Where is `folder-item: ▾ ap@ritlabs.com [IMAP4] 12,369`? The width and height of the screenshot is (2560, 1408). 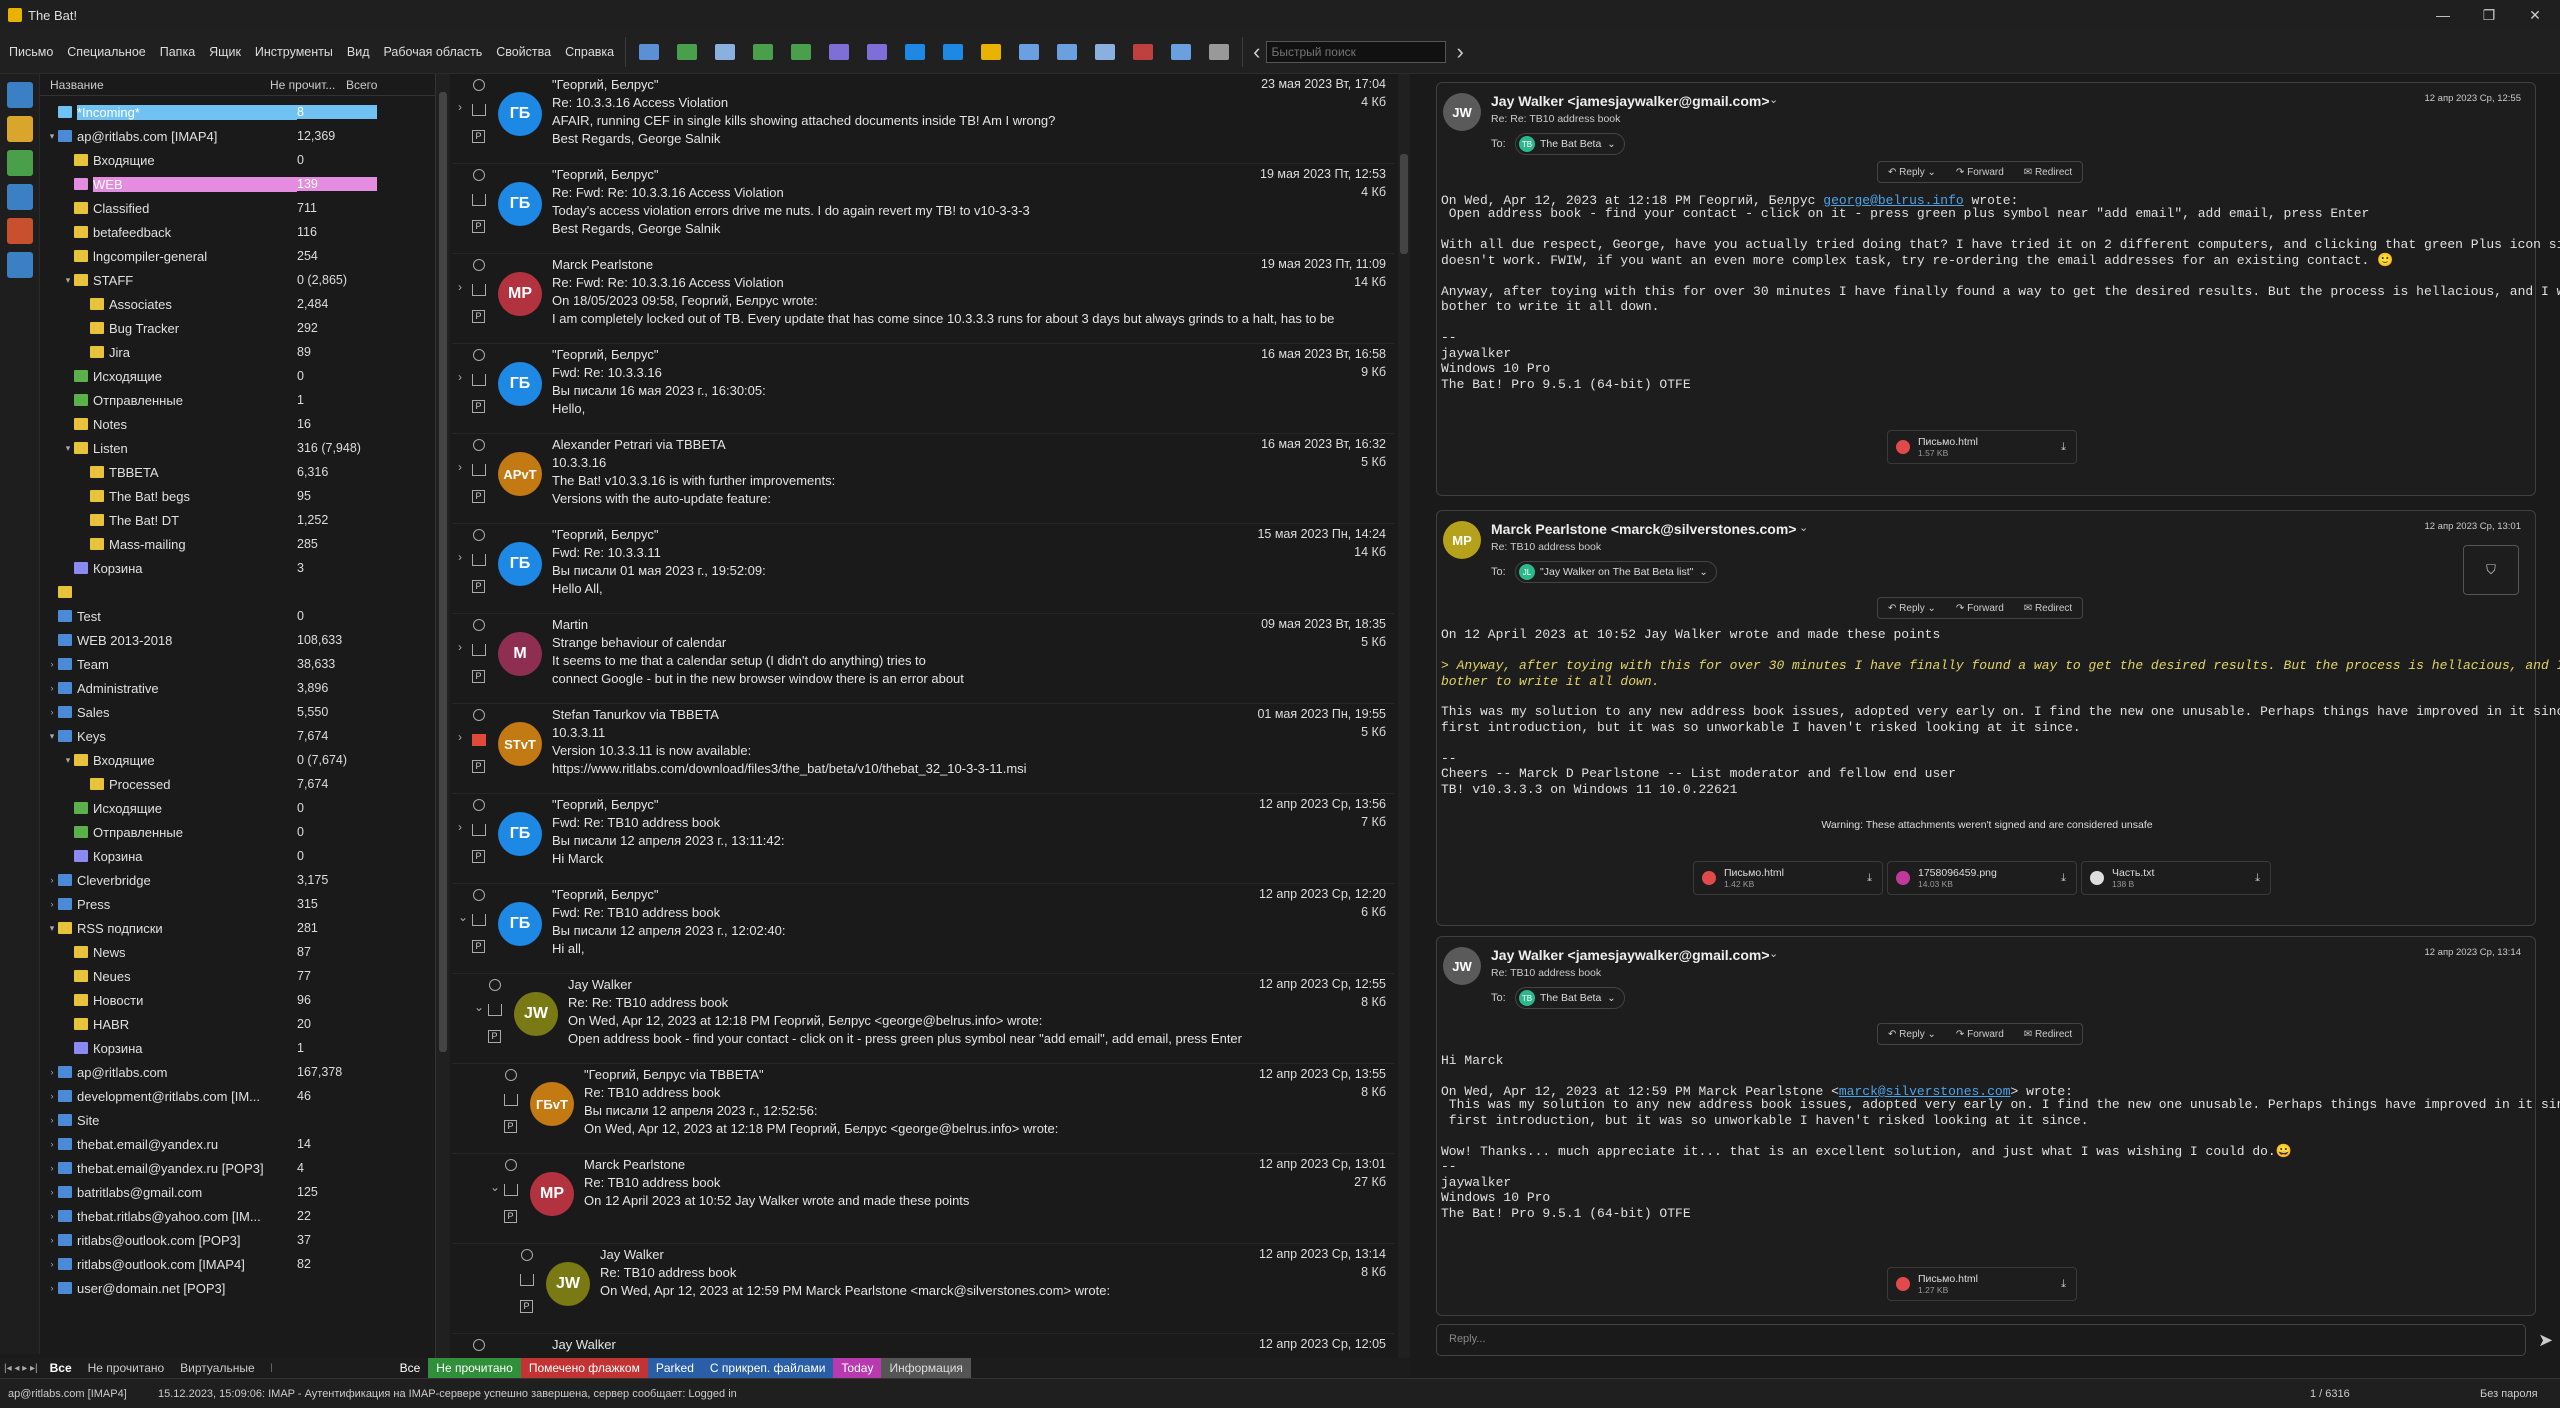
folder-item: ▾ ap@ritlabs.com [IMAP4] 12,369 is located at coordinates (237, 136).